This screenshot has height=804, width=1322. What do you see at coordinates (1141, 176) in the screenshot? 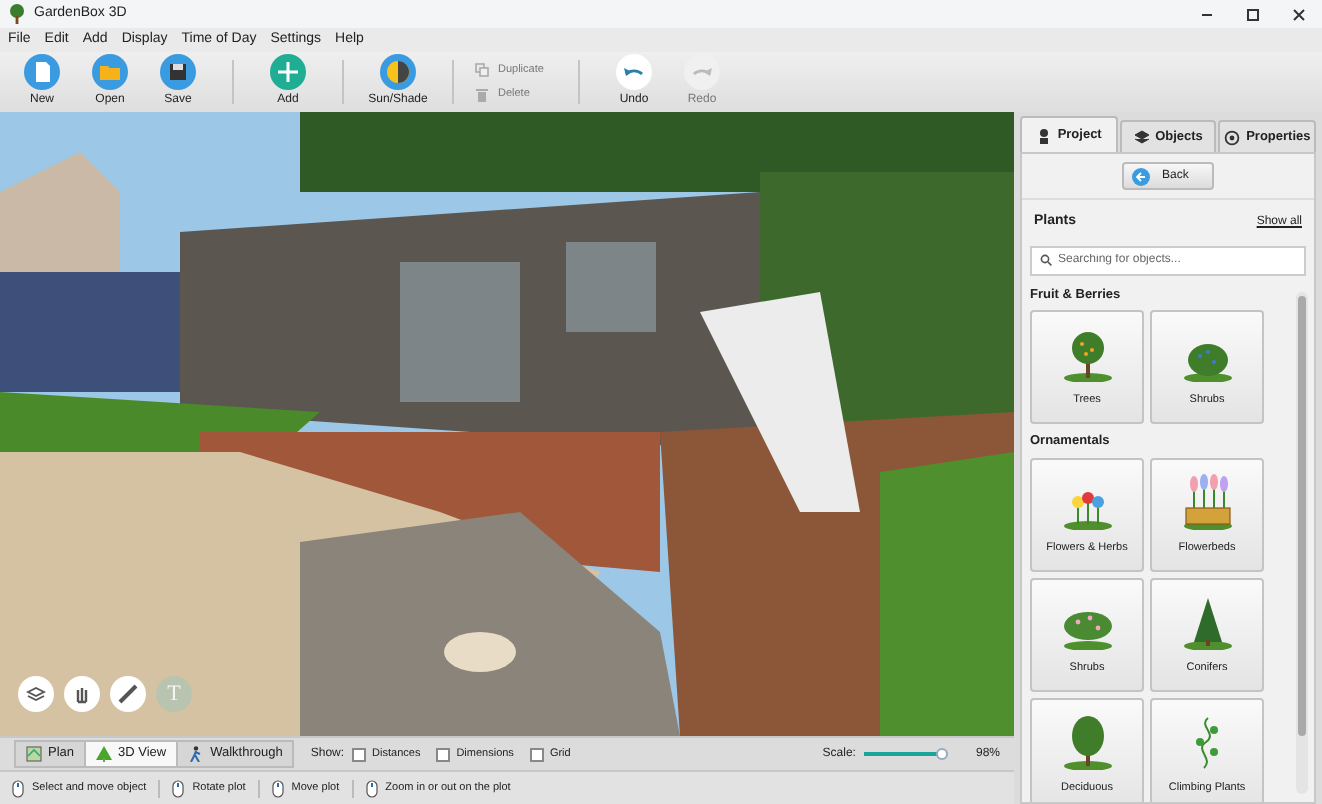
I see `back-arrow-icon` at bounding box center [1141, 176].